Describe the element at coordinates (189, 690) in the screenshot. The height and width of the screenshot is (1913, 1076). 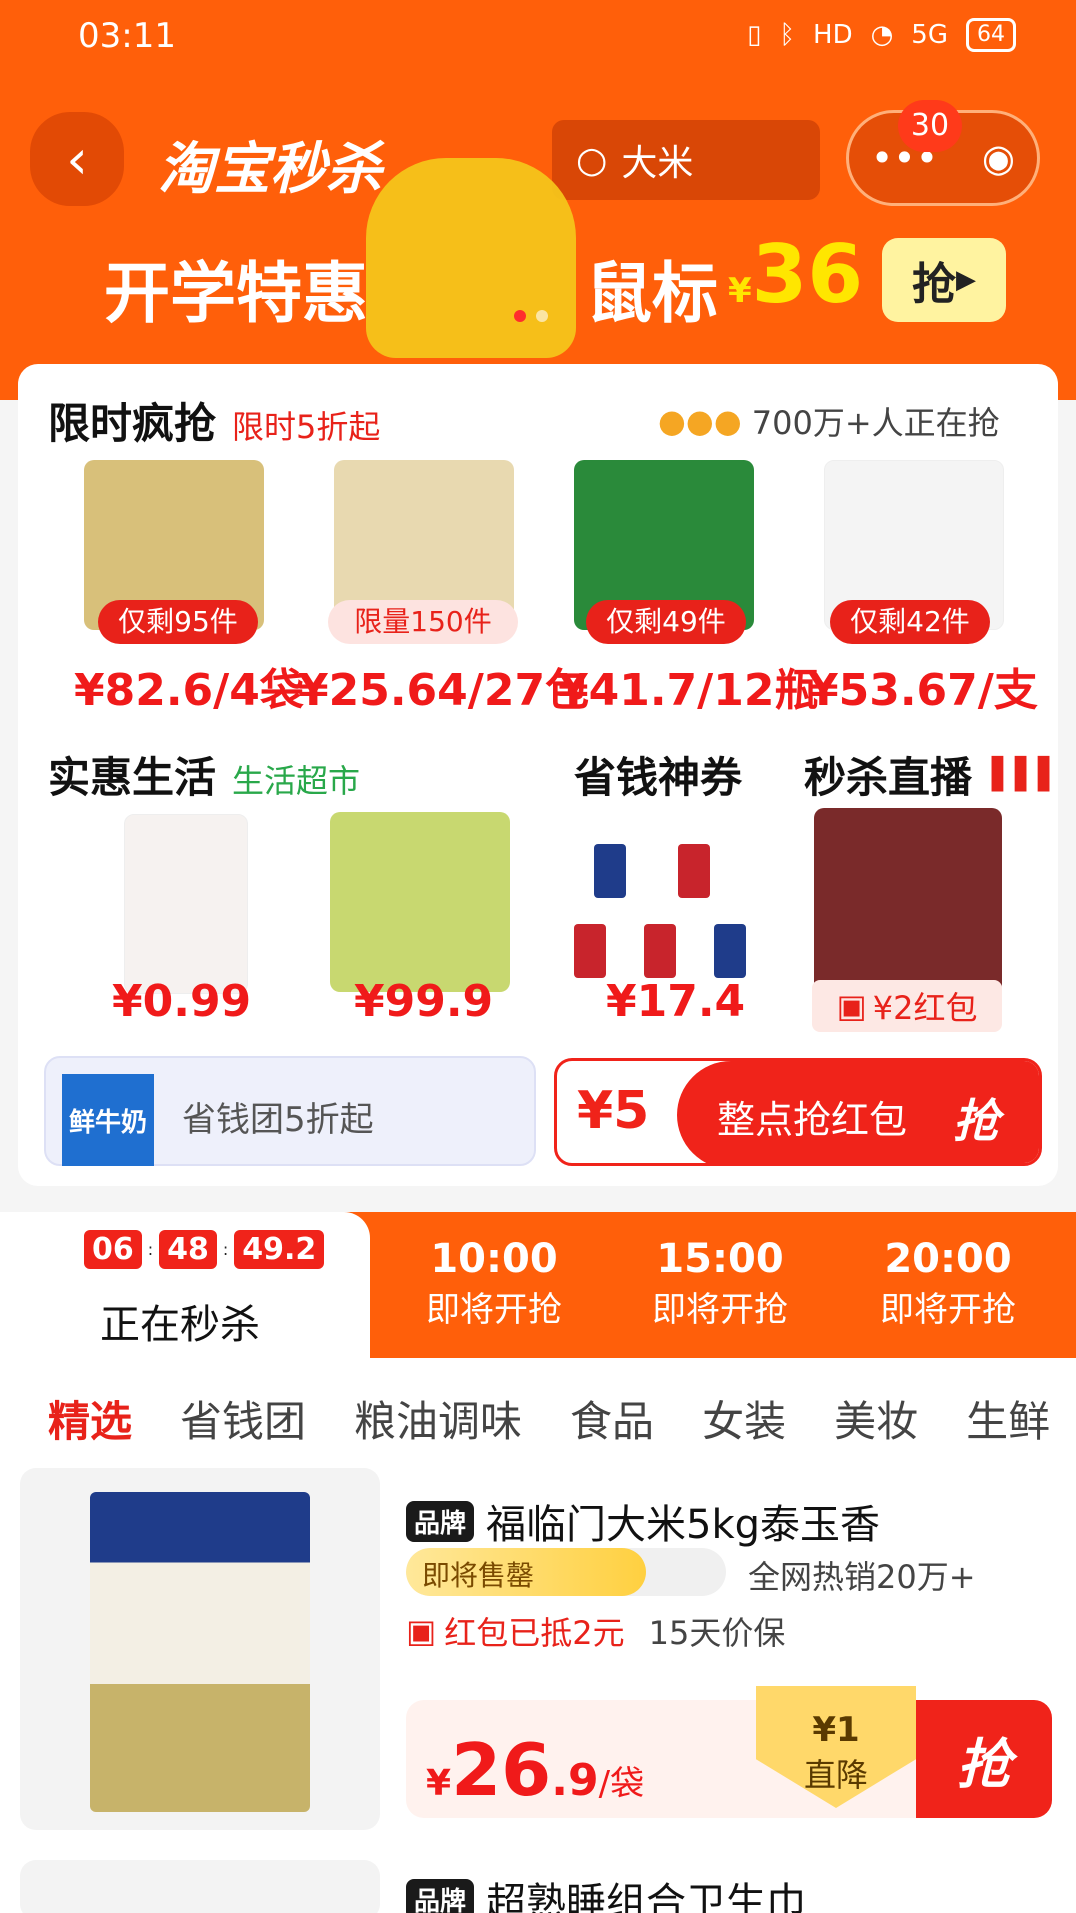
I see `price-1: ¥82.6/4袋` at that location.